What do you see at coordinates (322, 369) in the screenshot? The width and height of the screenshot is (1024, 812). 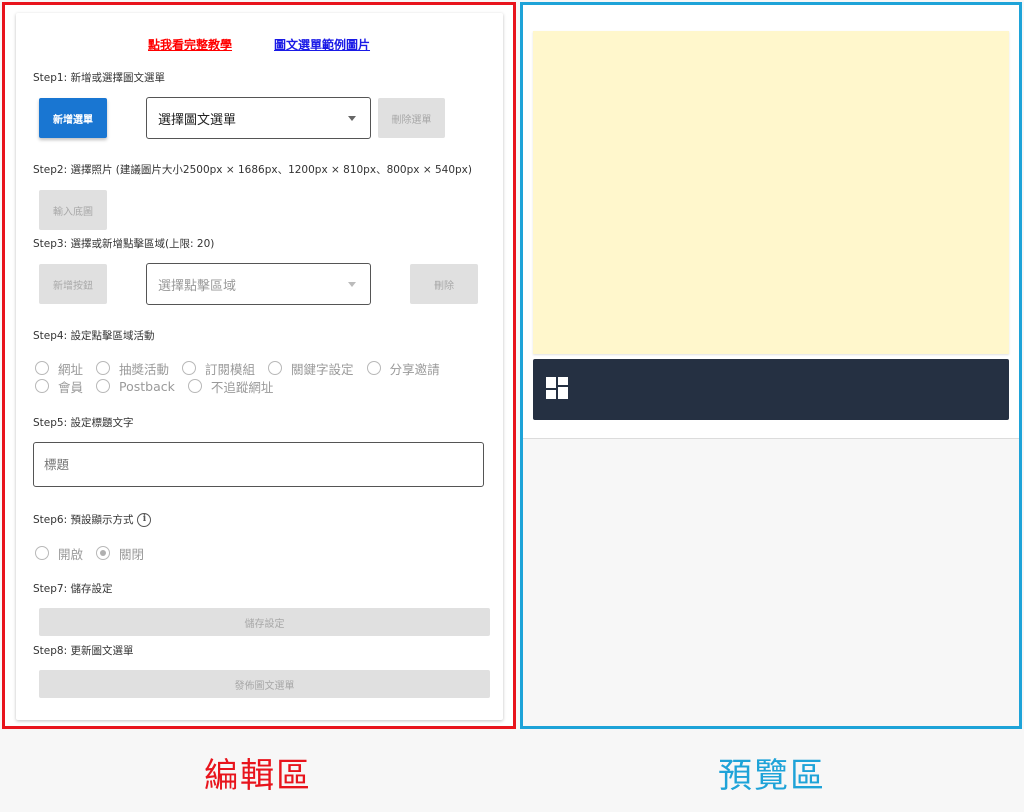 I see `radio-label: 關鍵字設定` at bounding box center [322, 369].